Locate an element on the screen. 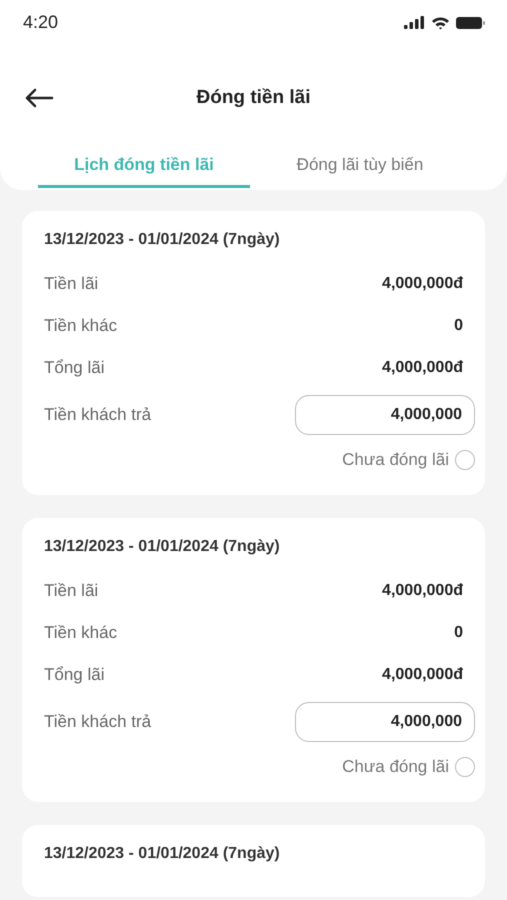 The height and width of the screenshot is (900, 507). back-button is located at coordinates (39, 98).